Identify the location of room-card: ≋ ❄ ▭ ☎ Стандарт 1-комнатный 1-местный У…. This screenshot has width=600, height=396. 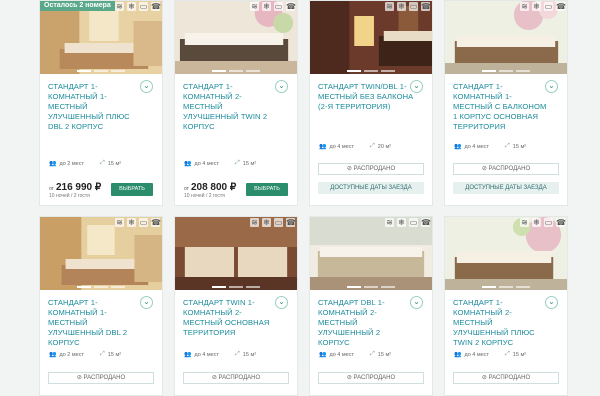
(101, 306).